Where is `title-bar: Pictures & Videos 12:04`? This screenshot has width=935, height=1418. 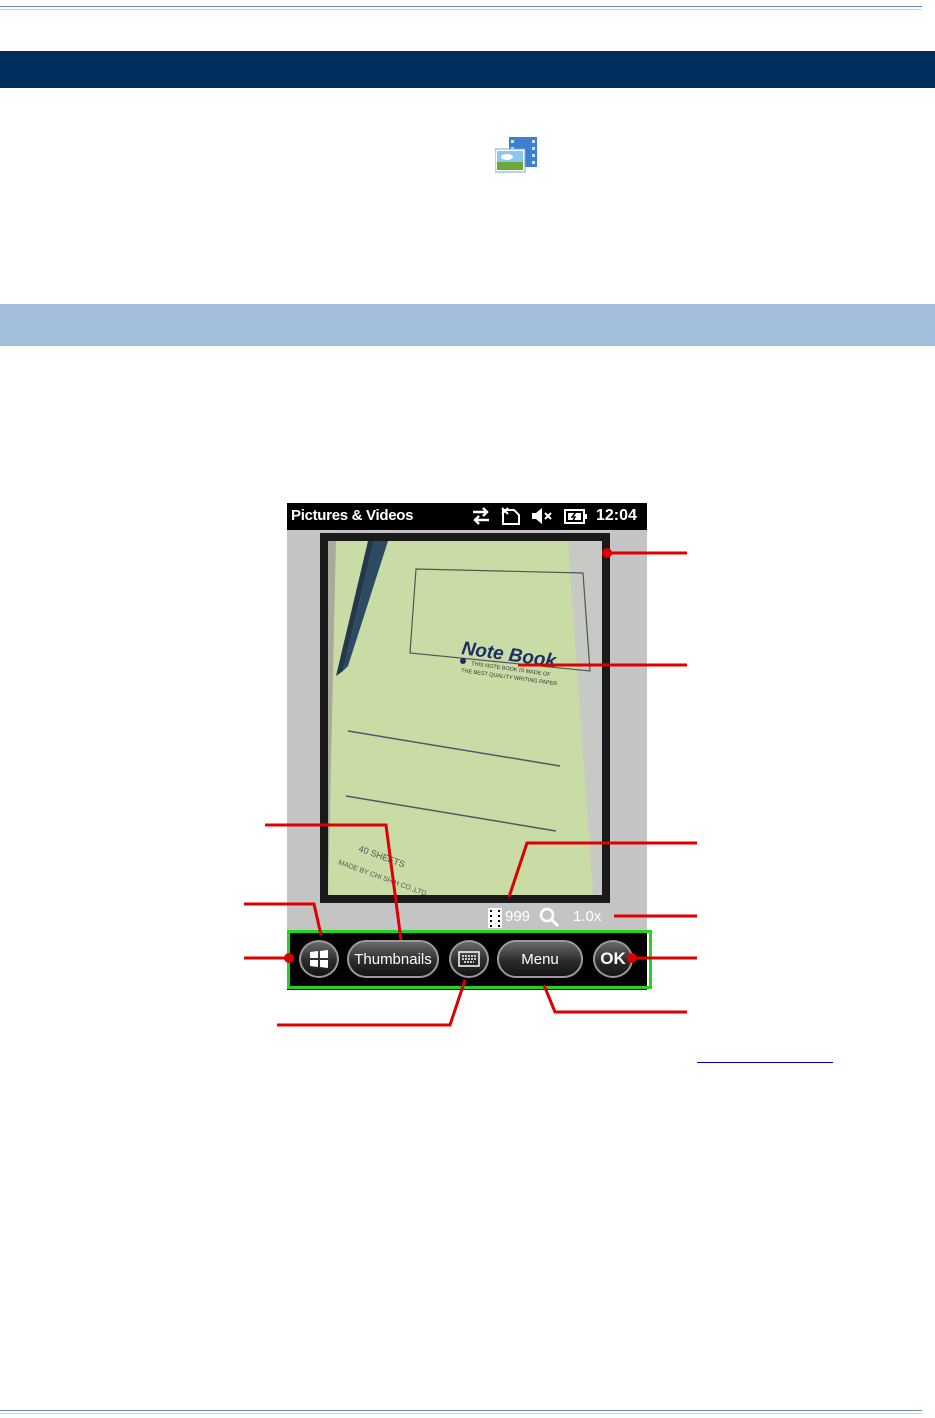
title-bar: Pictures & Videos 12:04 is located at coordinates (467, 516).